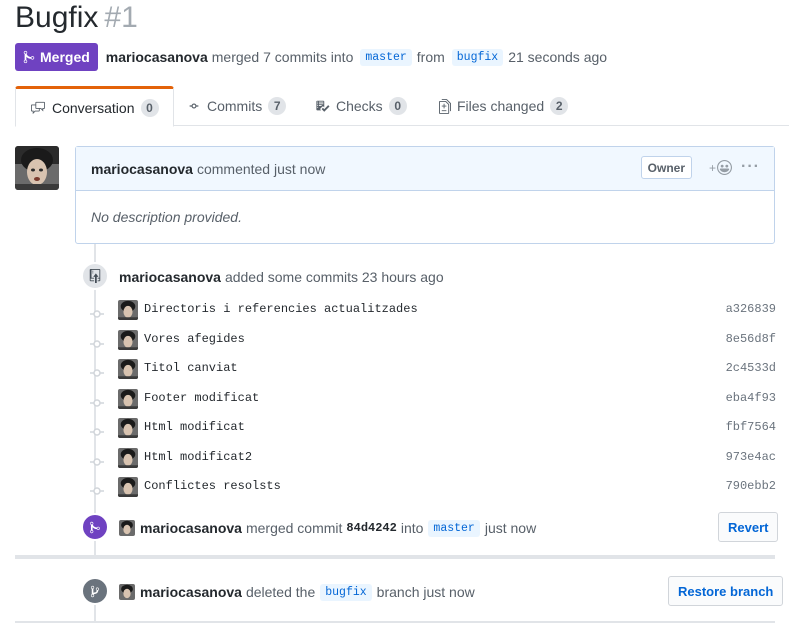  I want to click on event-time: just now, so click(510, 528).